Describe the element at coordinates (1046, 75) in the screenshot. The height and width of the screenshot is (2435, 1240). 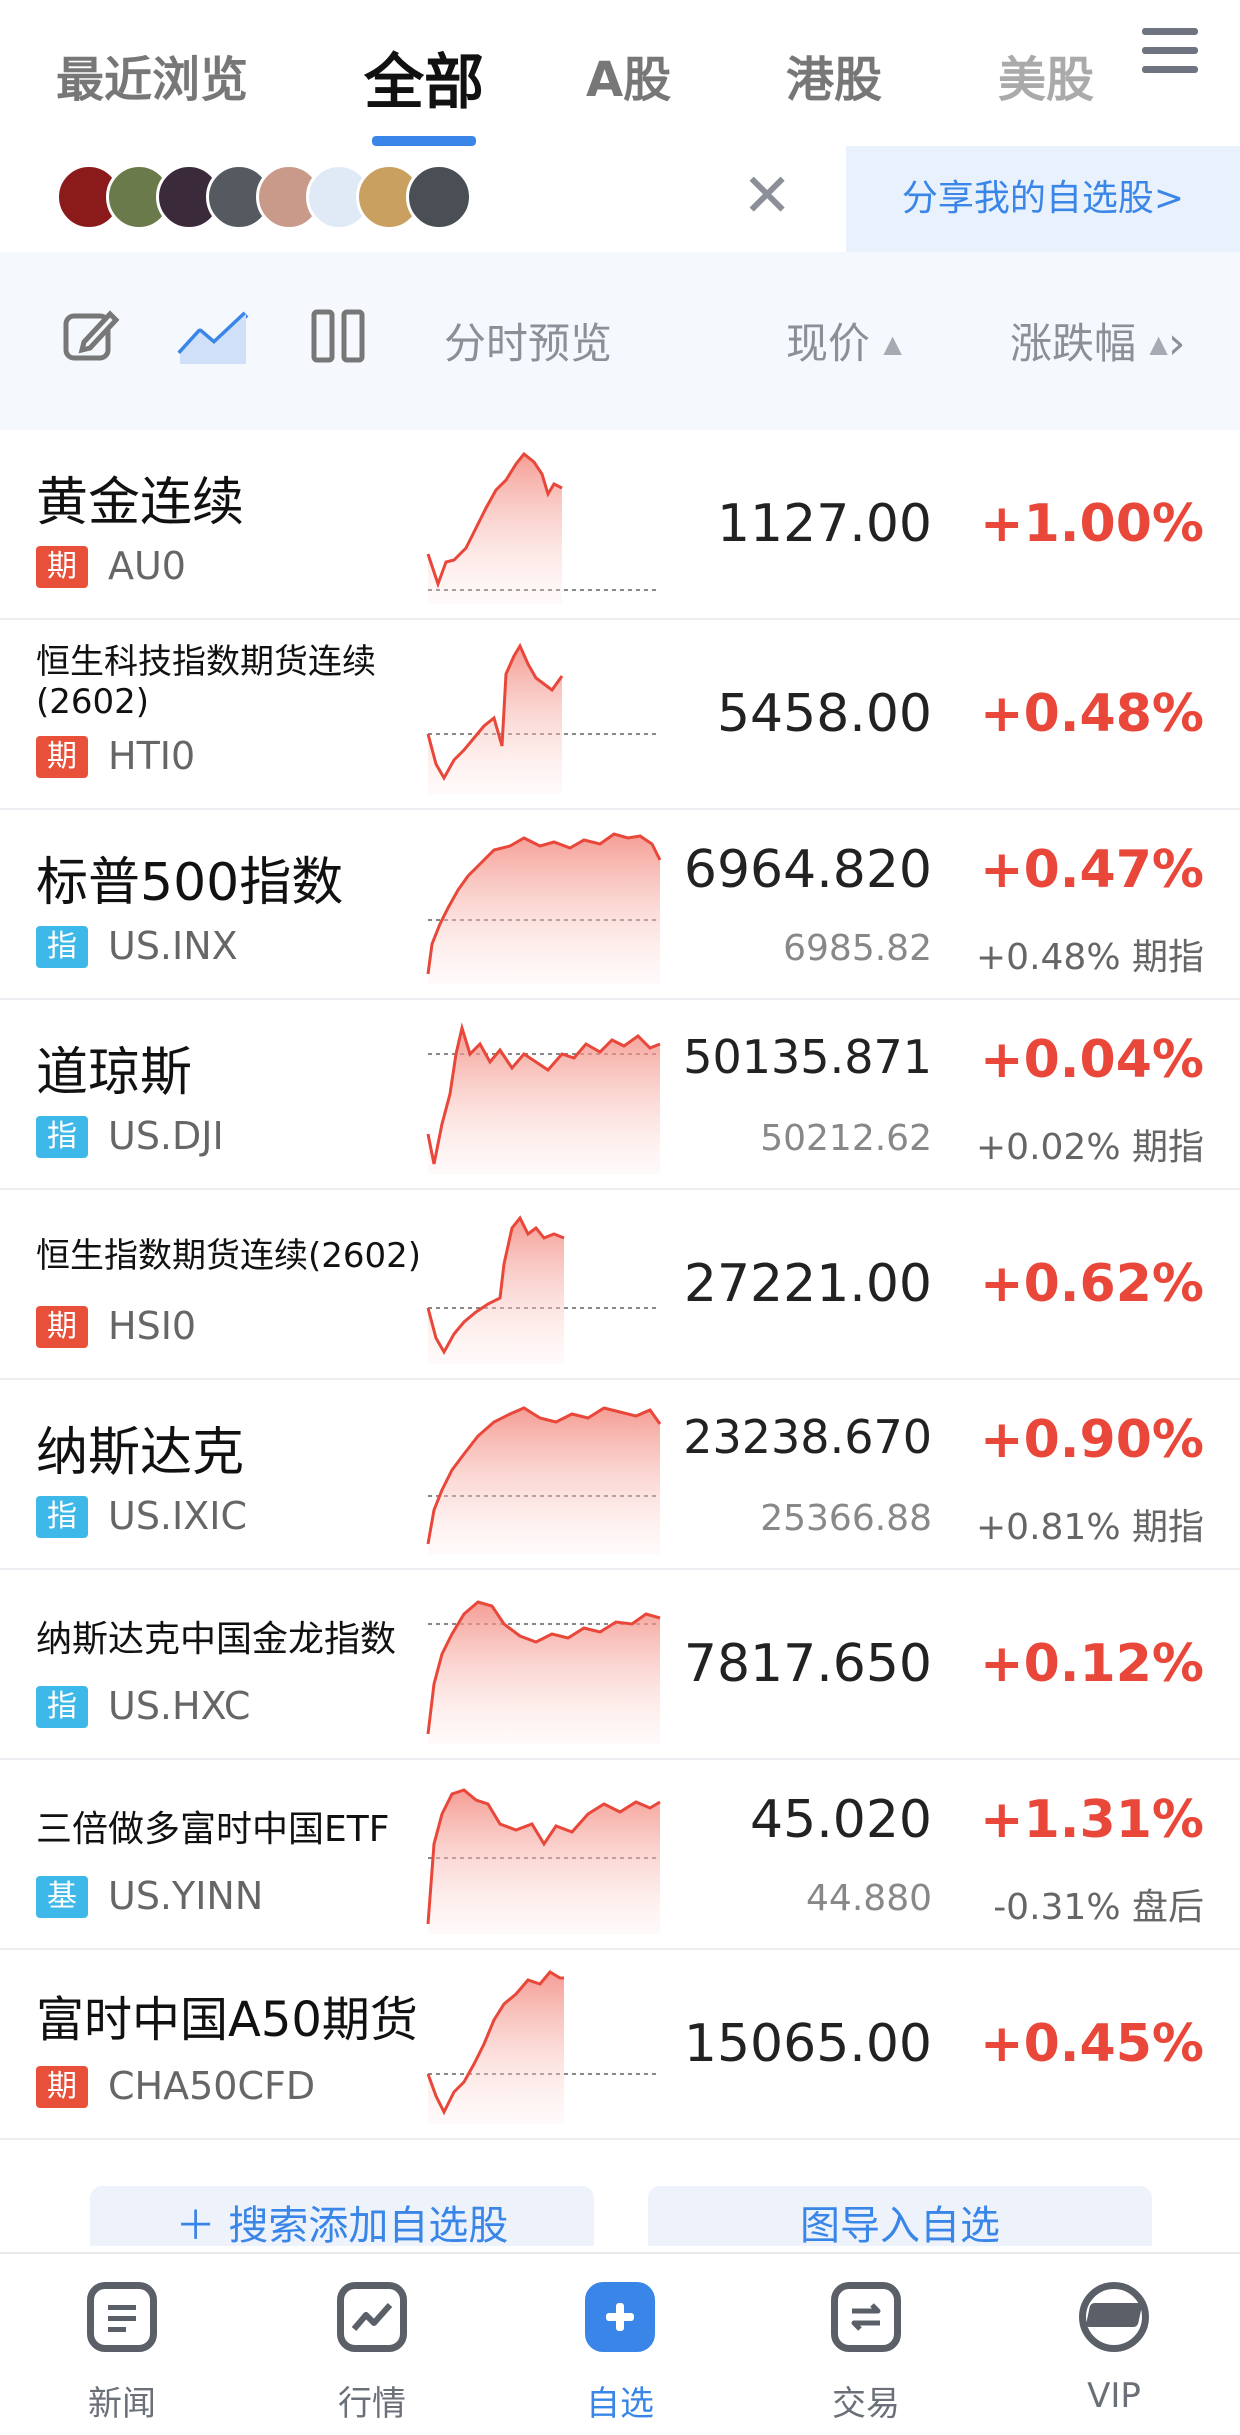
I see `tab-us-shares: 美股` at that location.